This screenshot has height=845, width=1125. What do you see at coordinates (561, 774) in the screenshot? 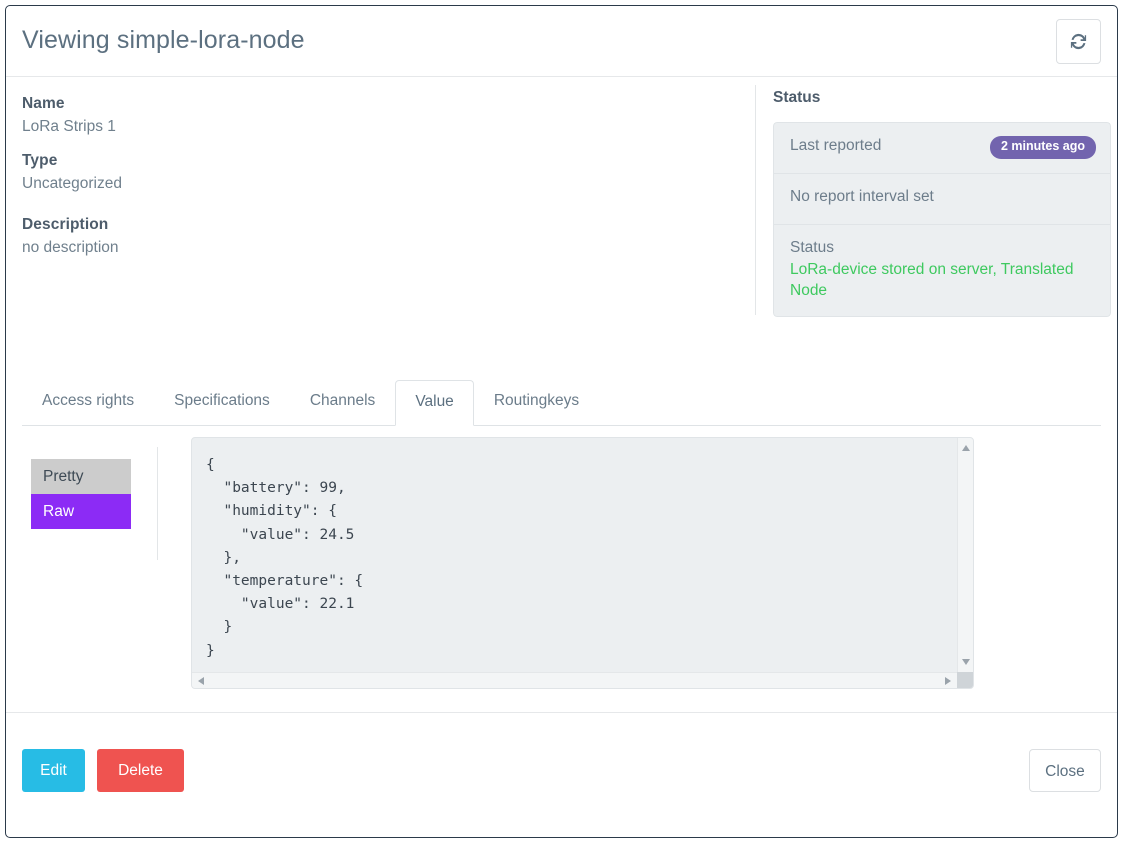
I see `modal-footer: Edit Delete Close` at bounding box center [561, 774].